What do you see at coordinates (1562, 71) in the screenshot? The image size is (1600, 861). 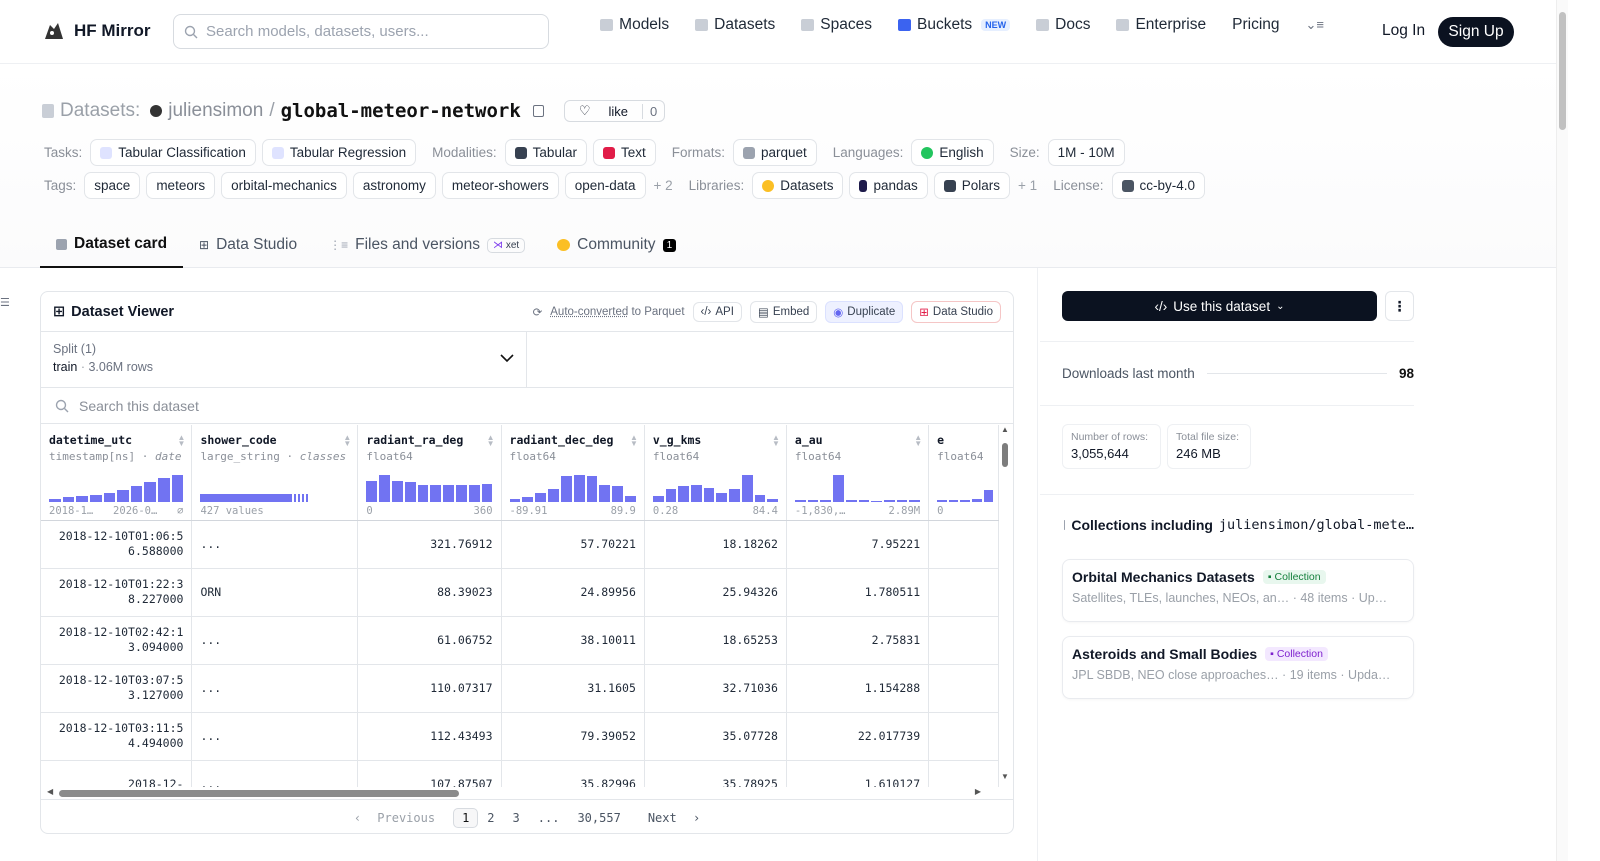 I see `page-scroll-thumb` at bounding box center [1562, 71].